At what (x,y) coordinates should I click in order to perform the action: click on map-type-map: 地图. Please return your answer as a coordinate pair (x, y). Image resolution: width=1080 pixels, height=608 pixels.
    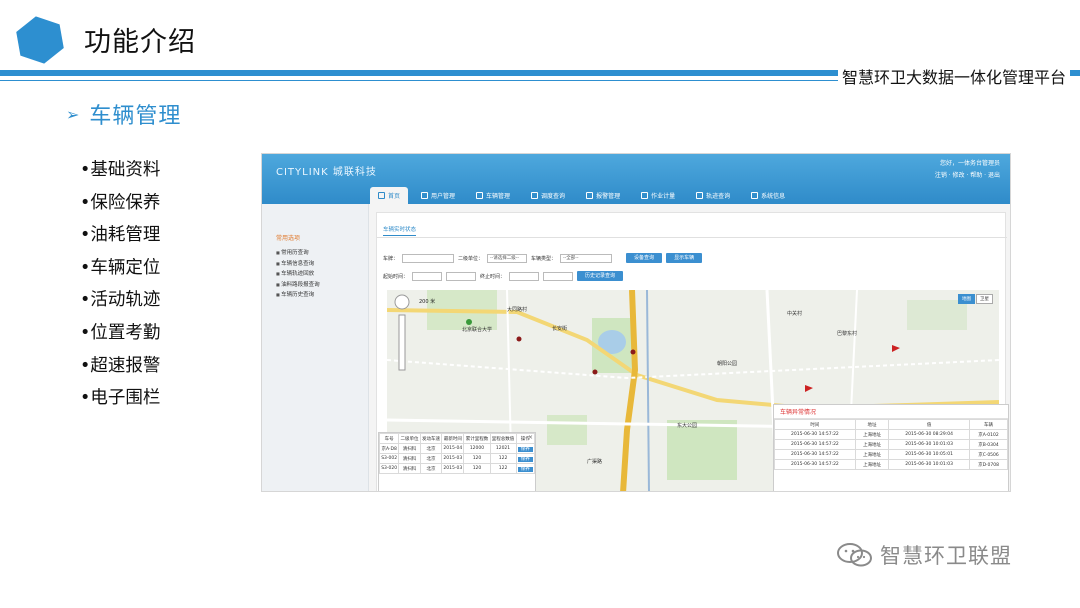
    Looking at the image, I should click on (966, 299).